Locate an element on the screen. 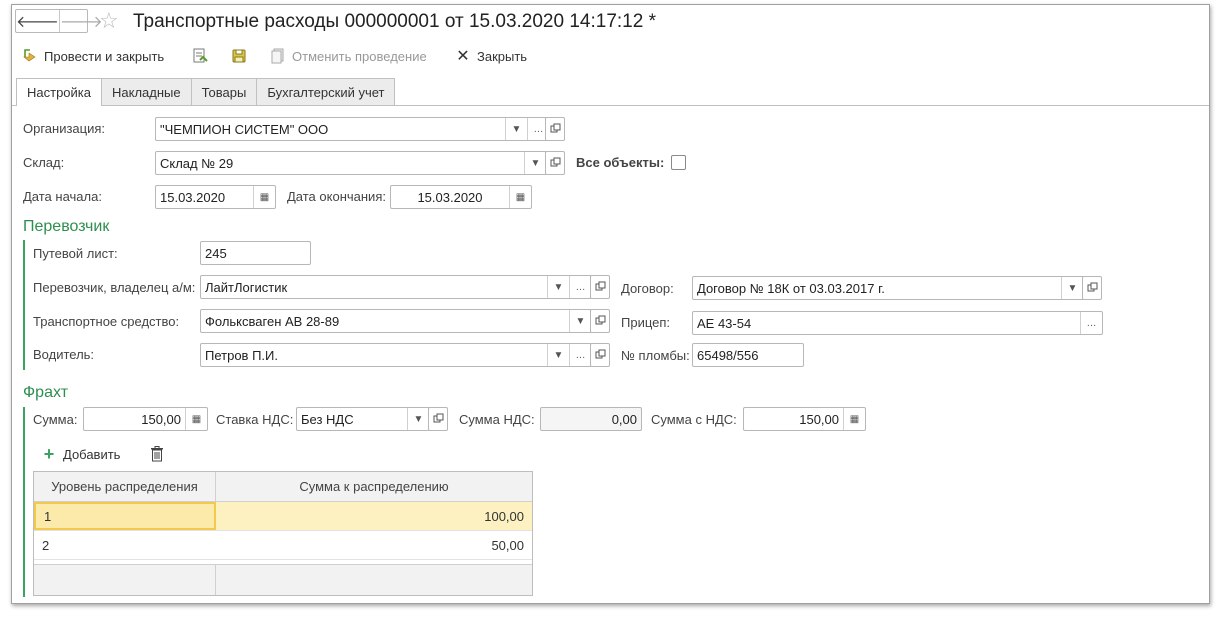  trailer-value: АЕ 43-54 is located at coordinates (724, 323).